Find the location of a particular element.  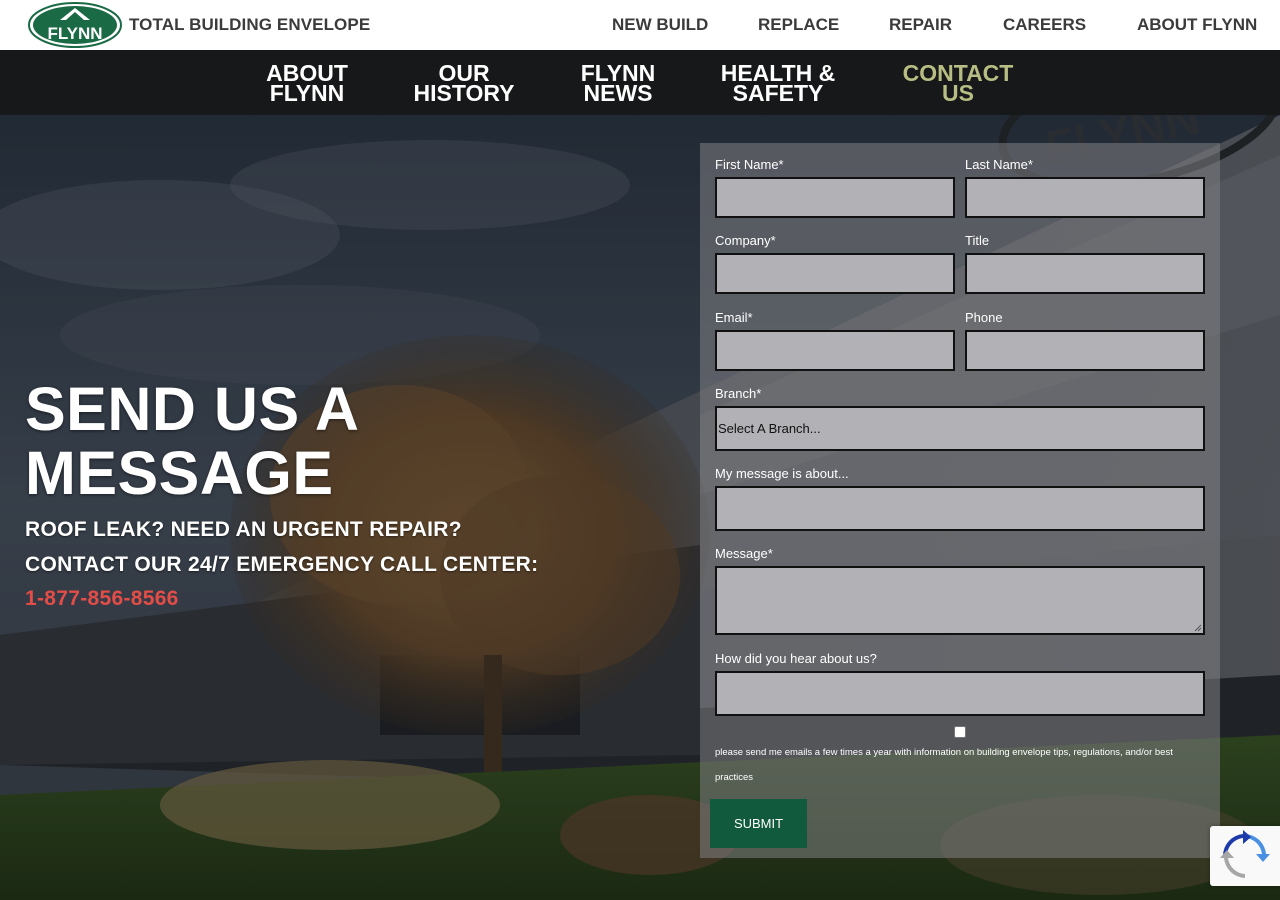

subnav-health-safety: HEALTH & SAFETY is located at coordinates (778, 84).